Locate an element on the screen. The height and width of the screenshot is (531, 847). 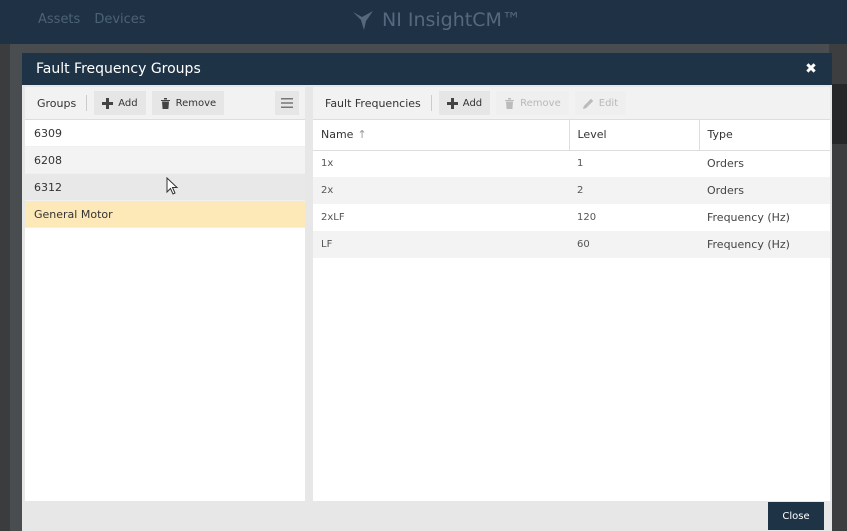
table-row: 2xLF 120 Frequency (Hz) is located at coordinates (571, 217).